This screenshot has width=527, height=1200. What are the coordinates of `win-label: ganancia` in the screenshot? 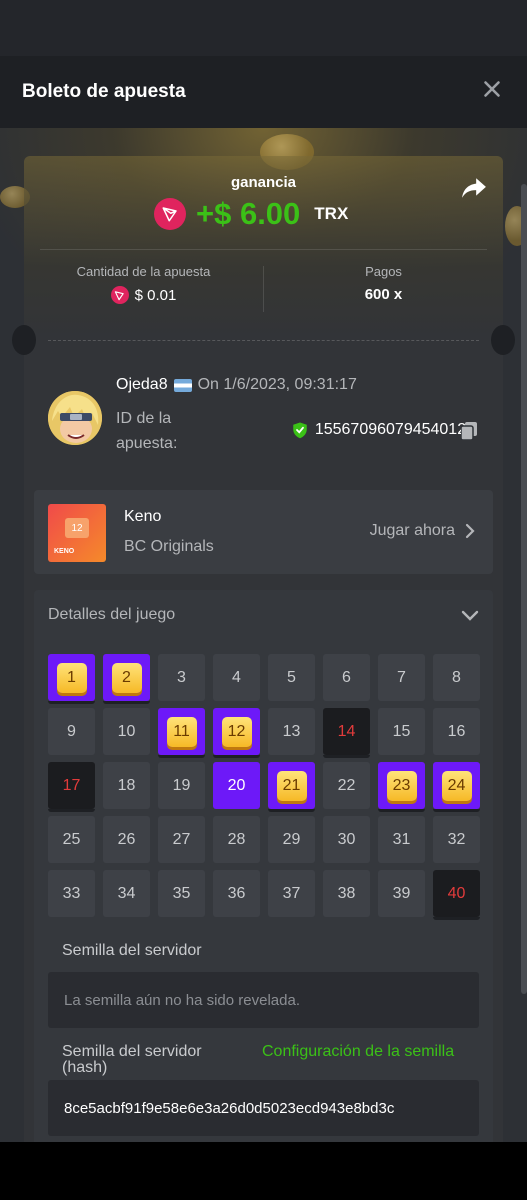 It's located at (263, 182).